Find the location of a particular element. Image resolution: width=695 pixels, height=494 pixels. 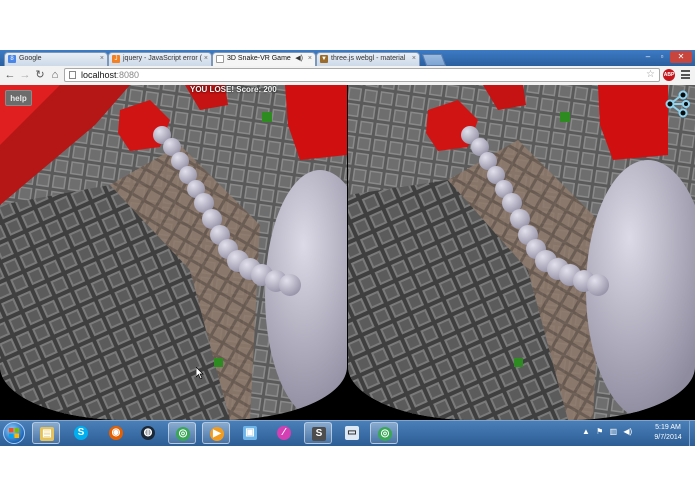

new-tab-button is located at coordinates (434, 60).